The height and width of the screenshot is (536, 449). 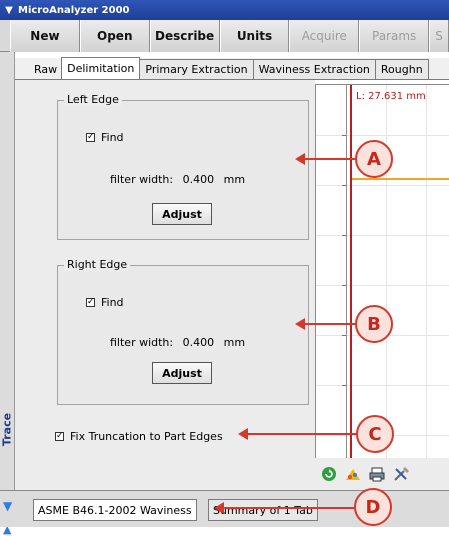 I want to click on left-edge-adjust-button: Adjust, so click(x=182, y=214).